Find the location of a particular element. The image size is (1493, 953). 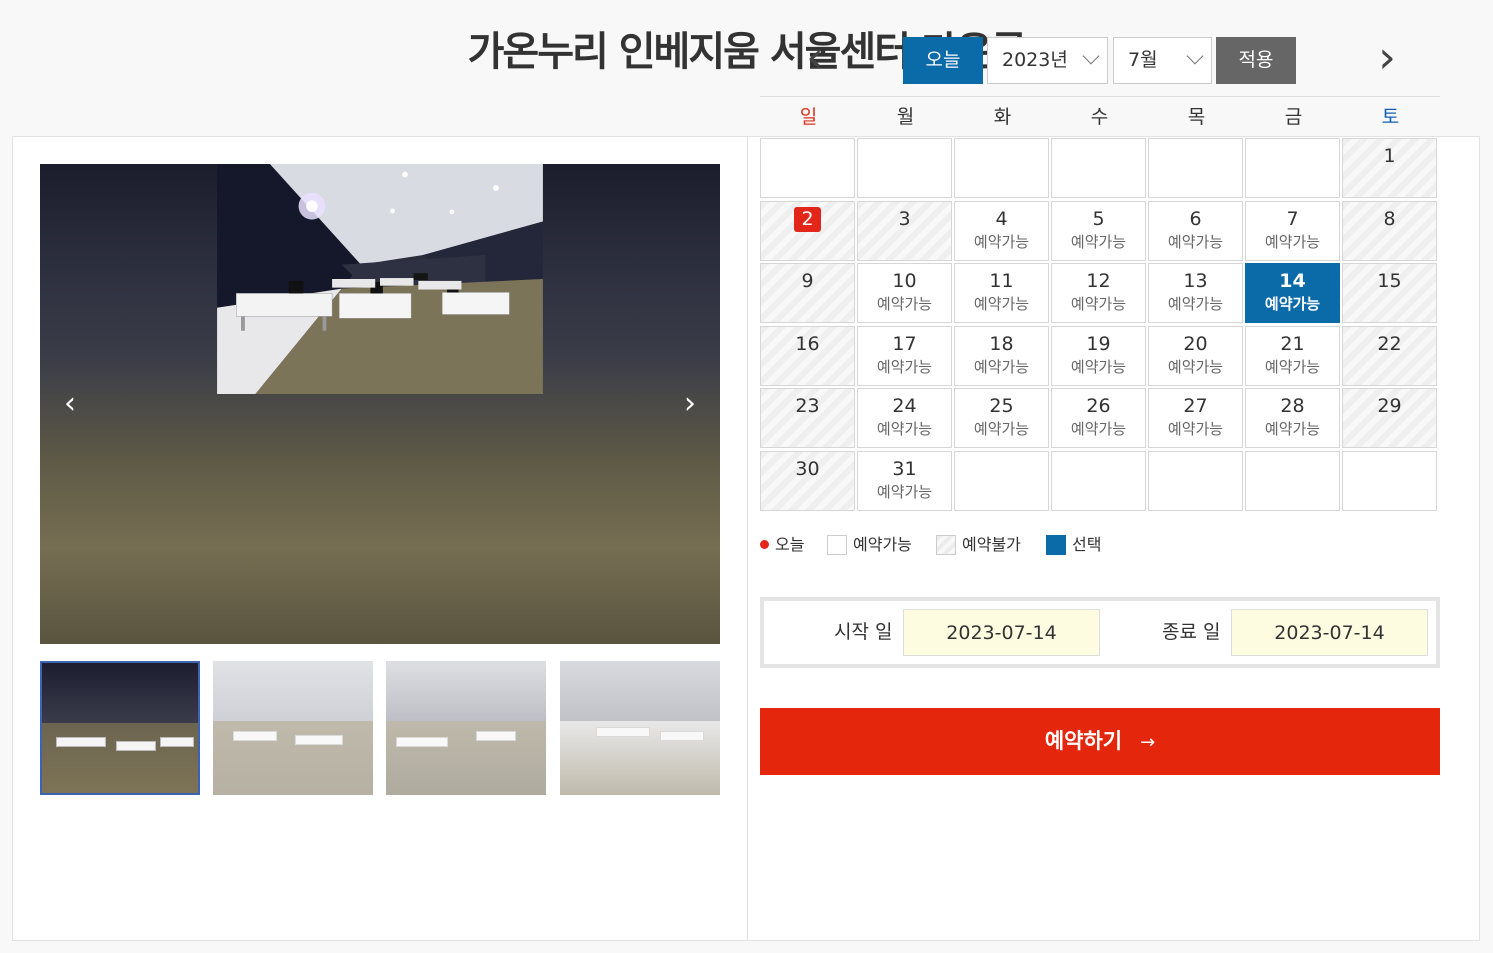

calendar-day-6: 6 예약가능 is located at coordinates (1195, 230).